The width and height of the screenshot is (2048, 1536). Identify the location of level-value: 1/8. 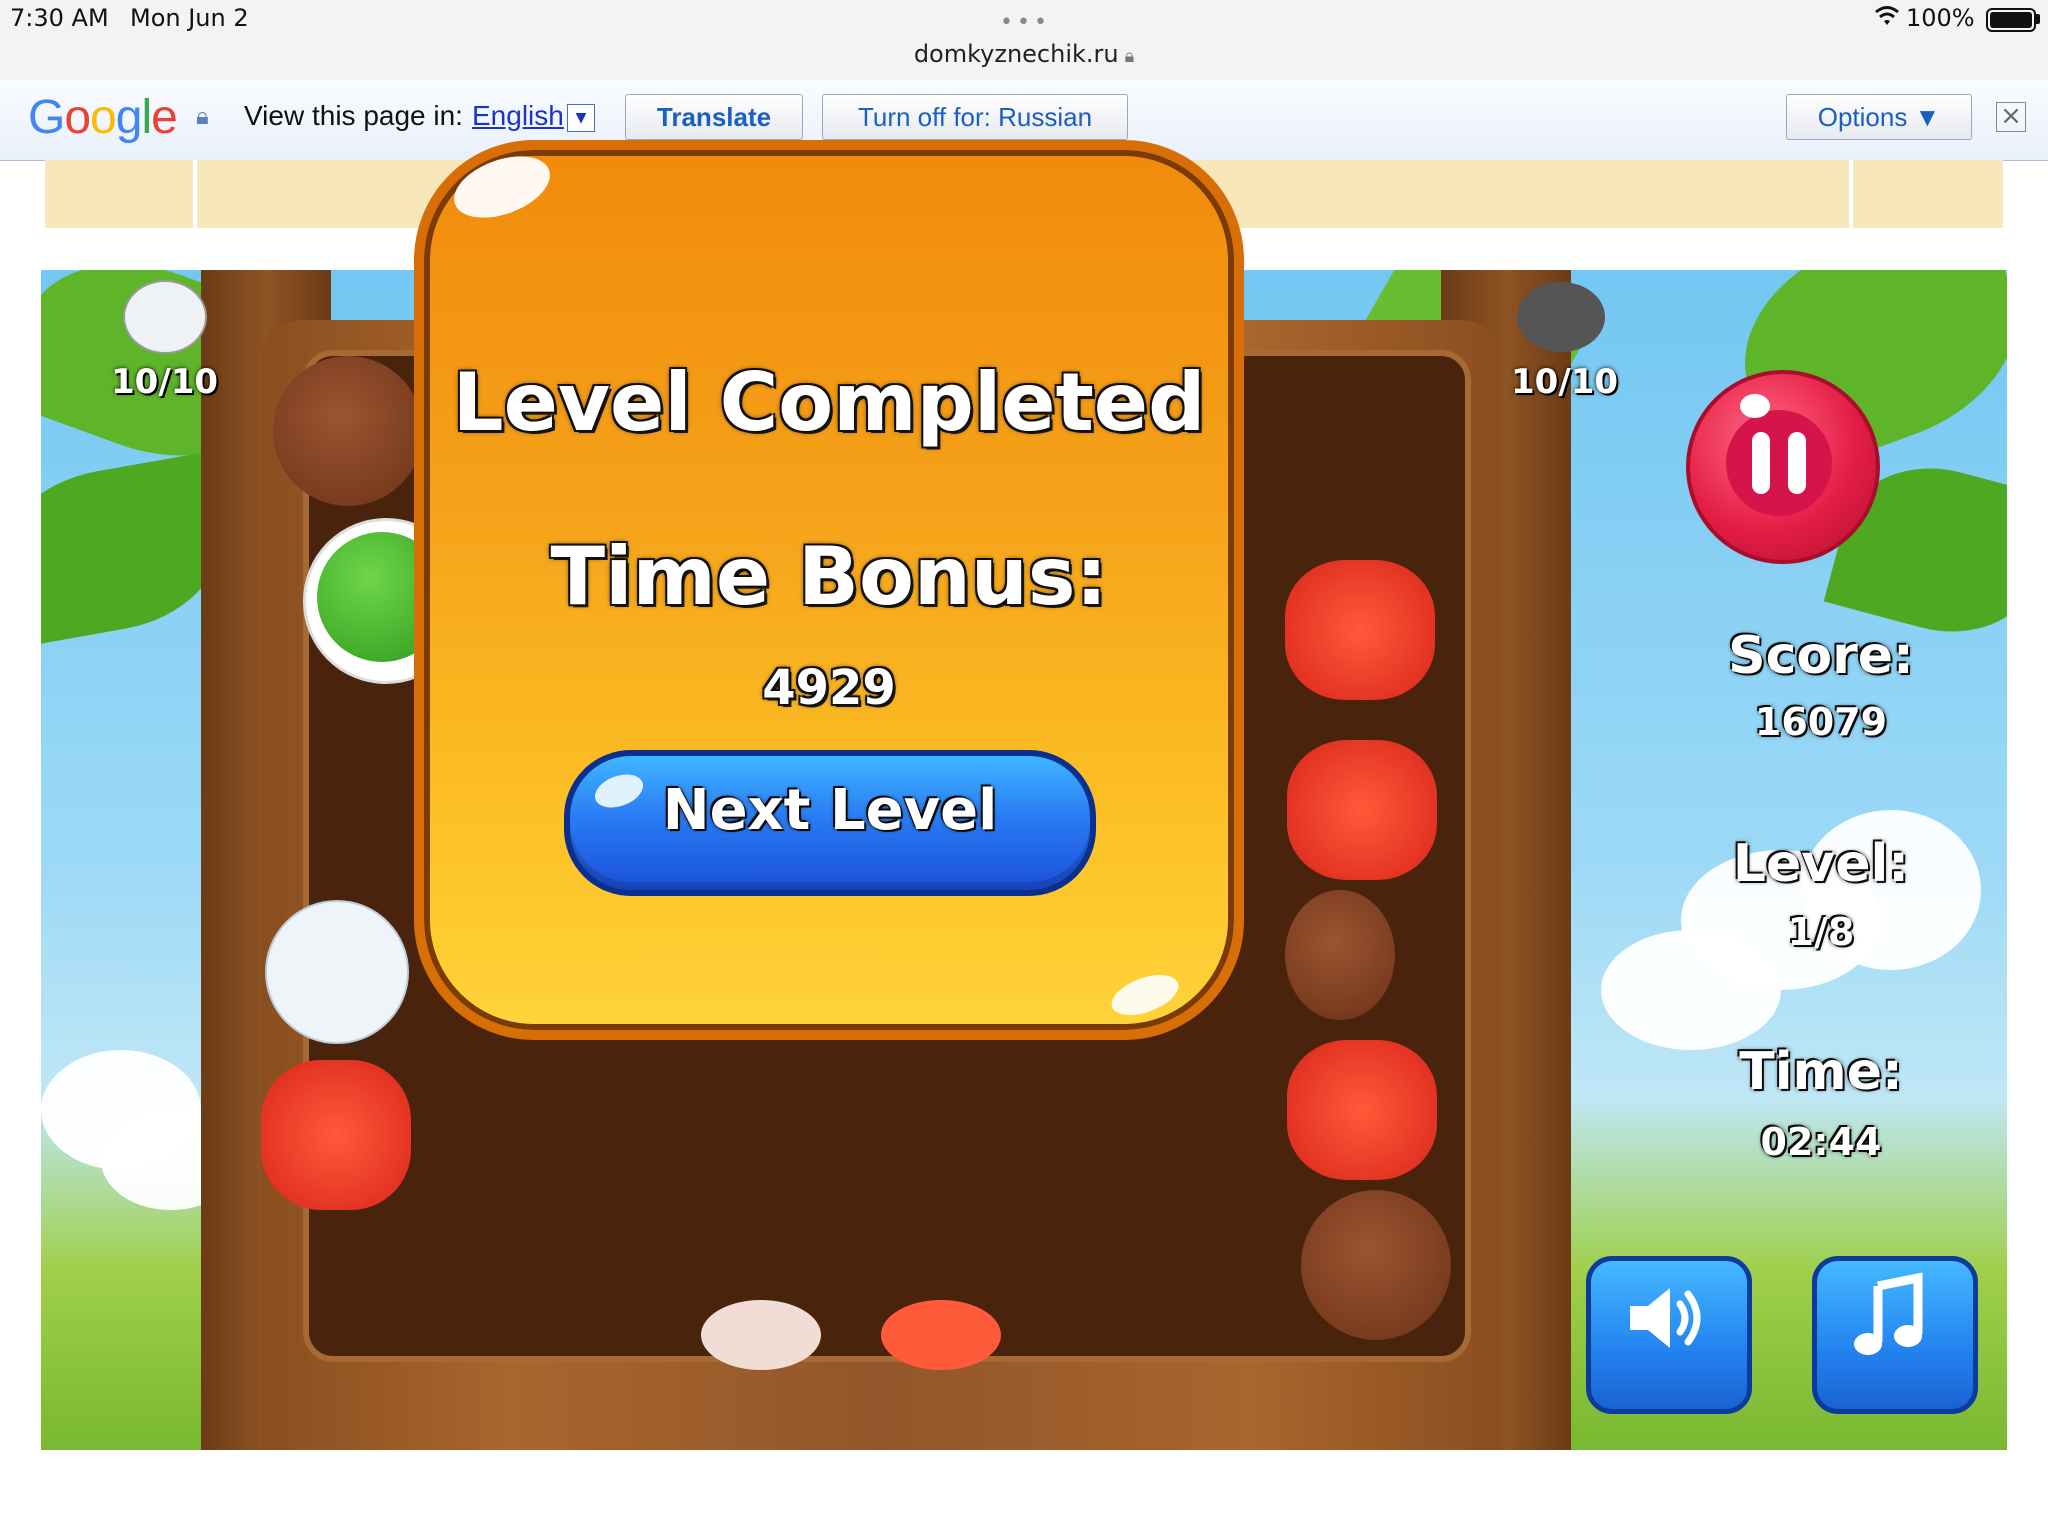
(1821, 932).